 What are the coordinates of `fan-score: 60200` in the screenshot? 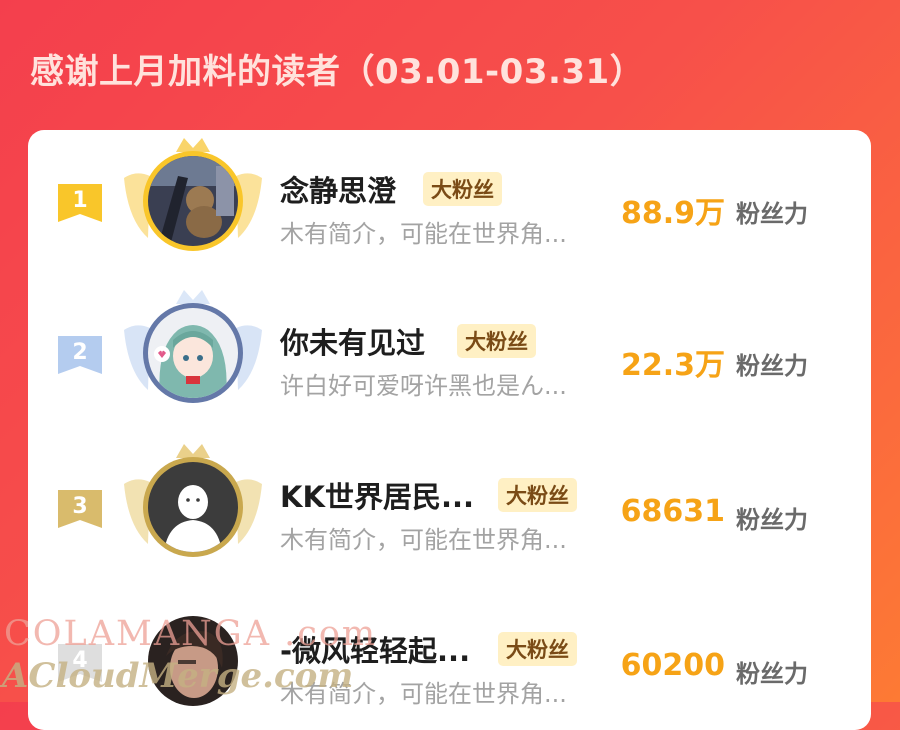 It's located at (672, 665).